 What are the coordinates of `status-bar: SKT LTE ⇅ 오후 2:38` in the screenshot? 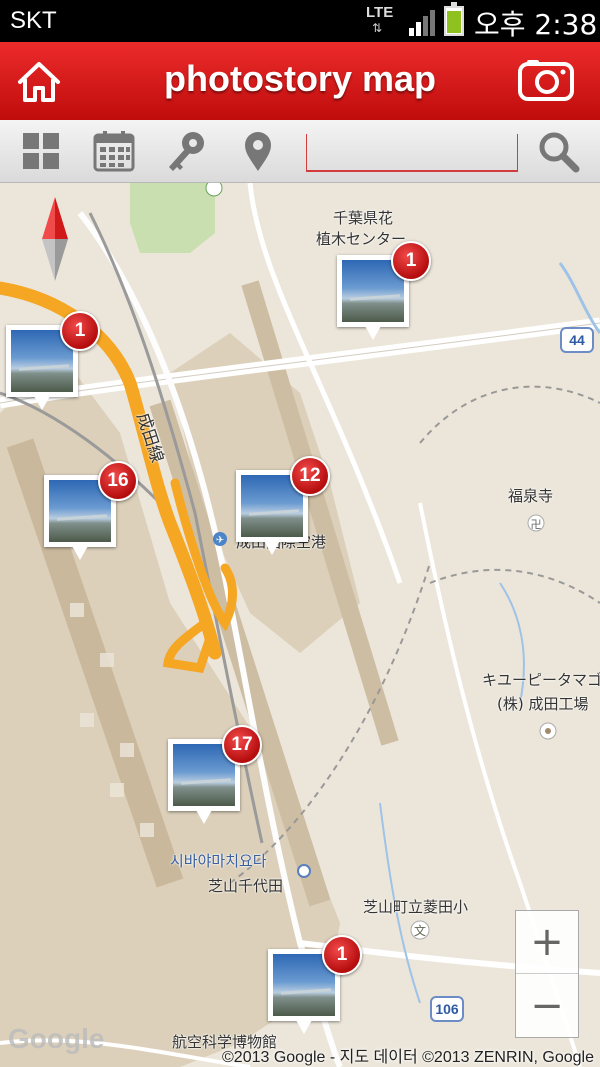 It's located at (300, 21).